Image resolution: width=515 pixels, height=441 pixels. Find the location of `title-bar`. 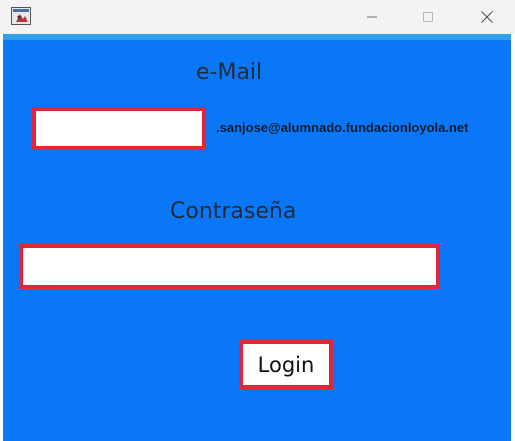

title-bar is located at coordinates (257, 17).